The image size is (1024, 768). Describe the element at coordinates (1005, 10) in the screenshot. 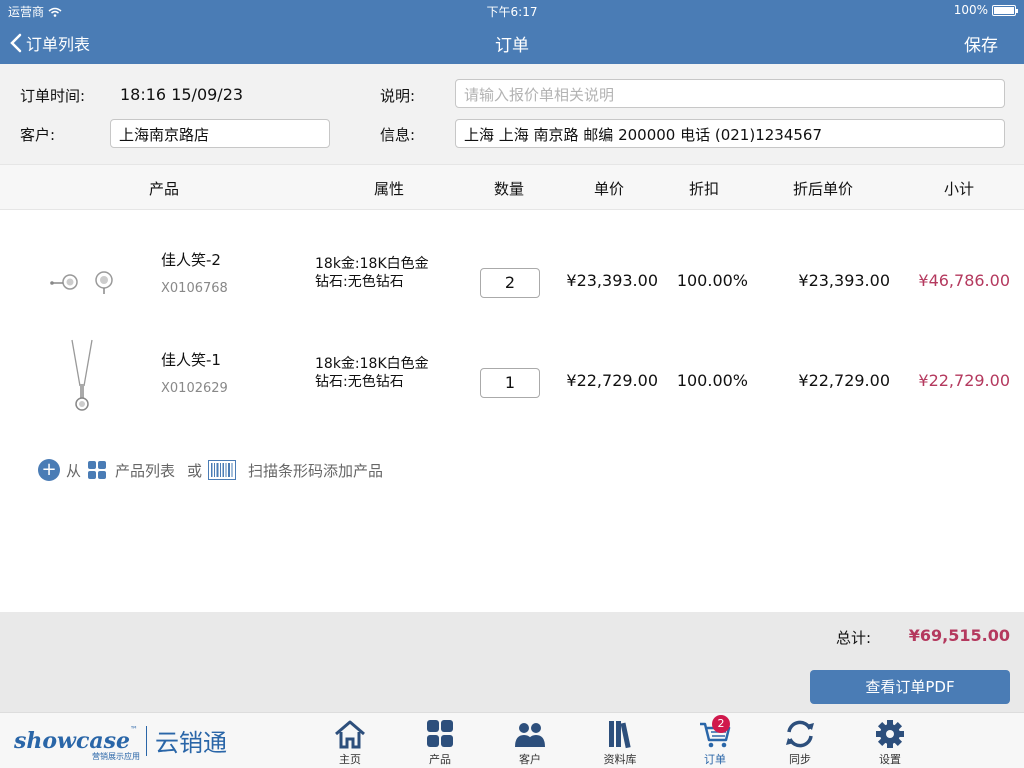

I see `battery-icon` at that location.